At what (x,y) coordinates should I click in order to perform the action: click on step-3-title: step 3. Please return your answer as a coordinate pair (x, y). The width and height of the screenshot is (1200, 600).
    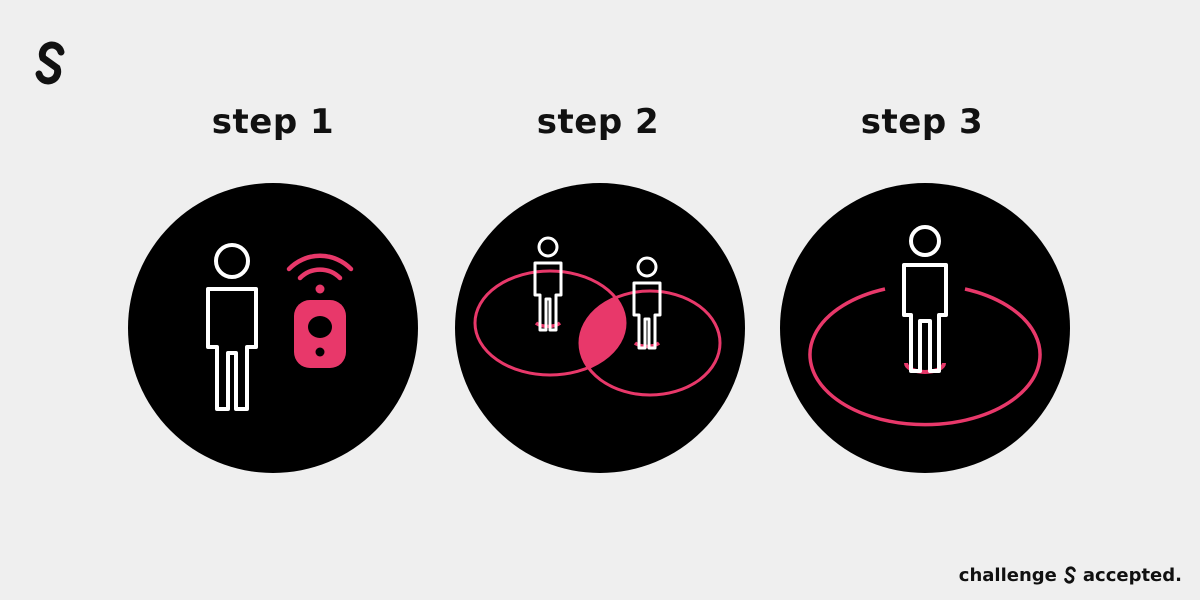
    Looking at the image, I should click on (922, 122).